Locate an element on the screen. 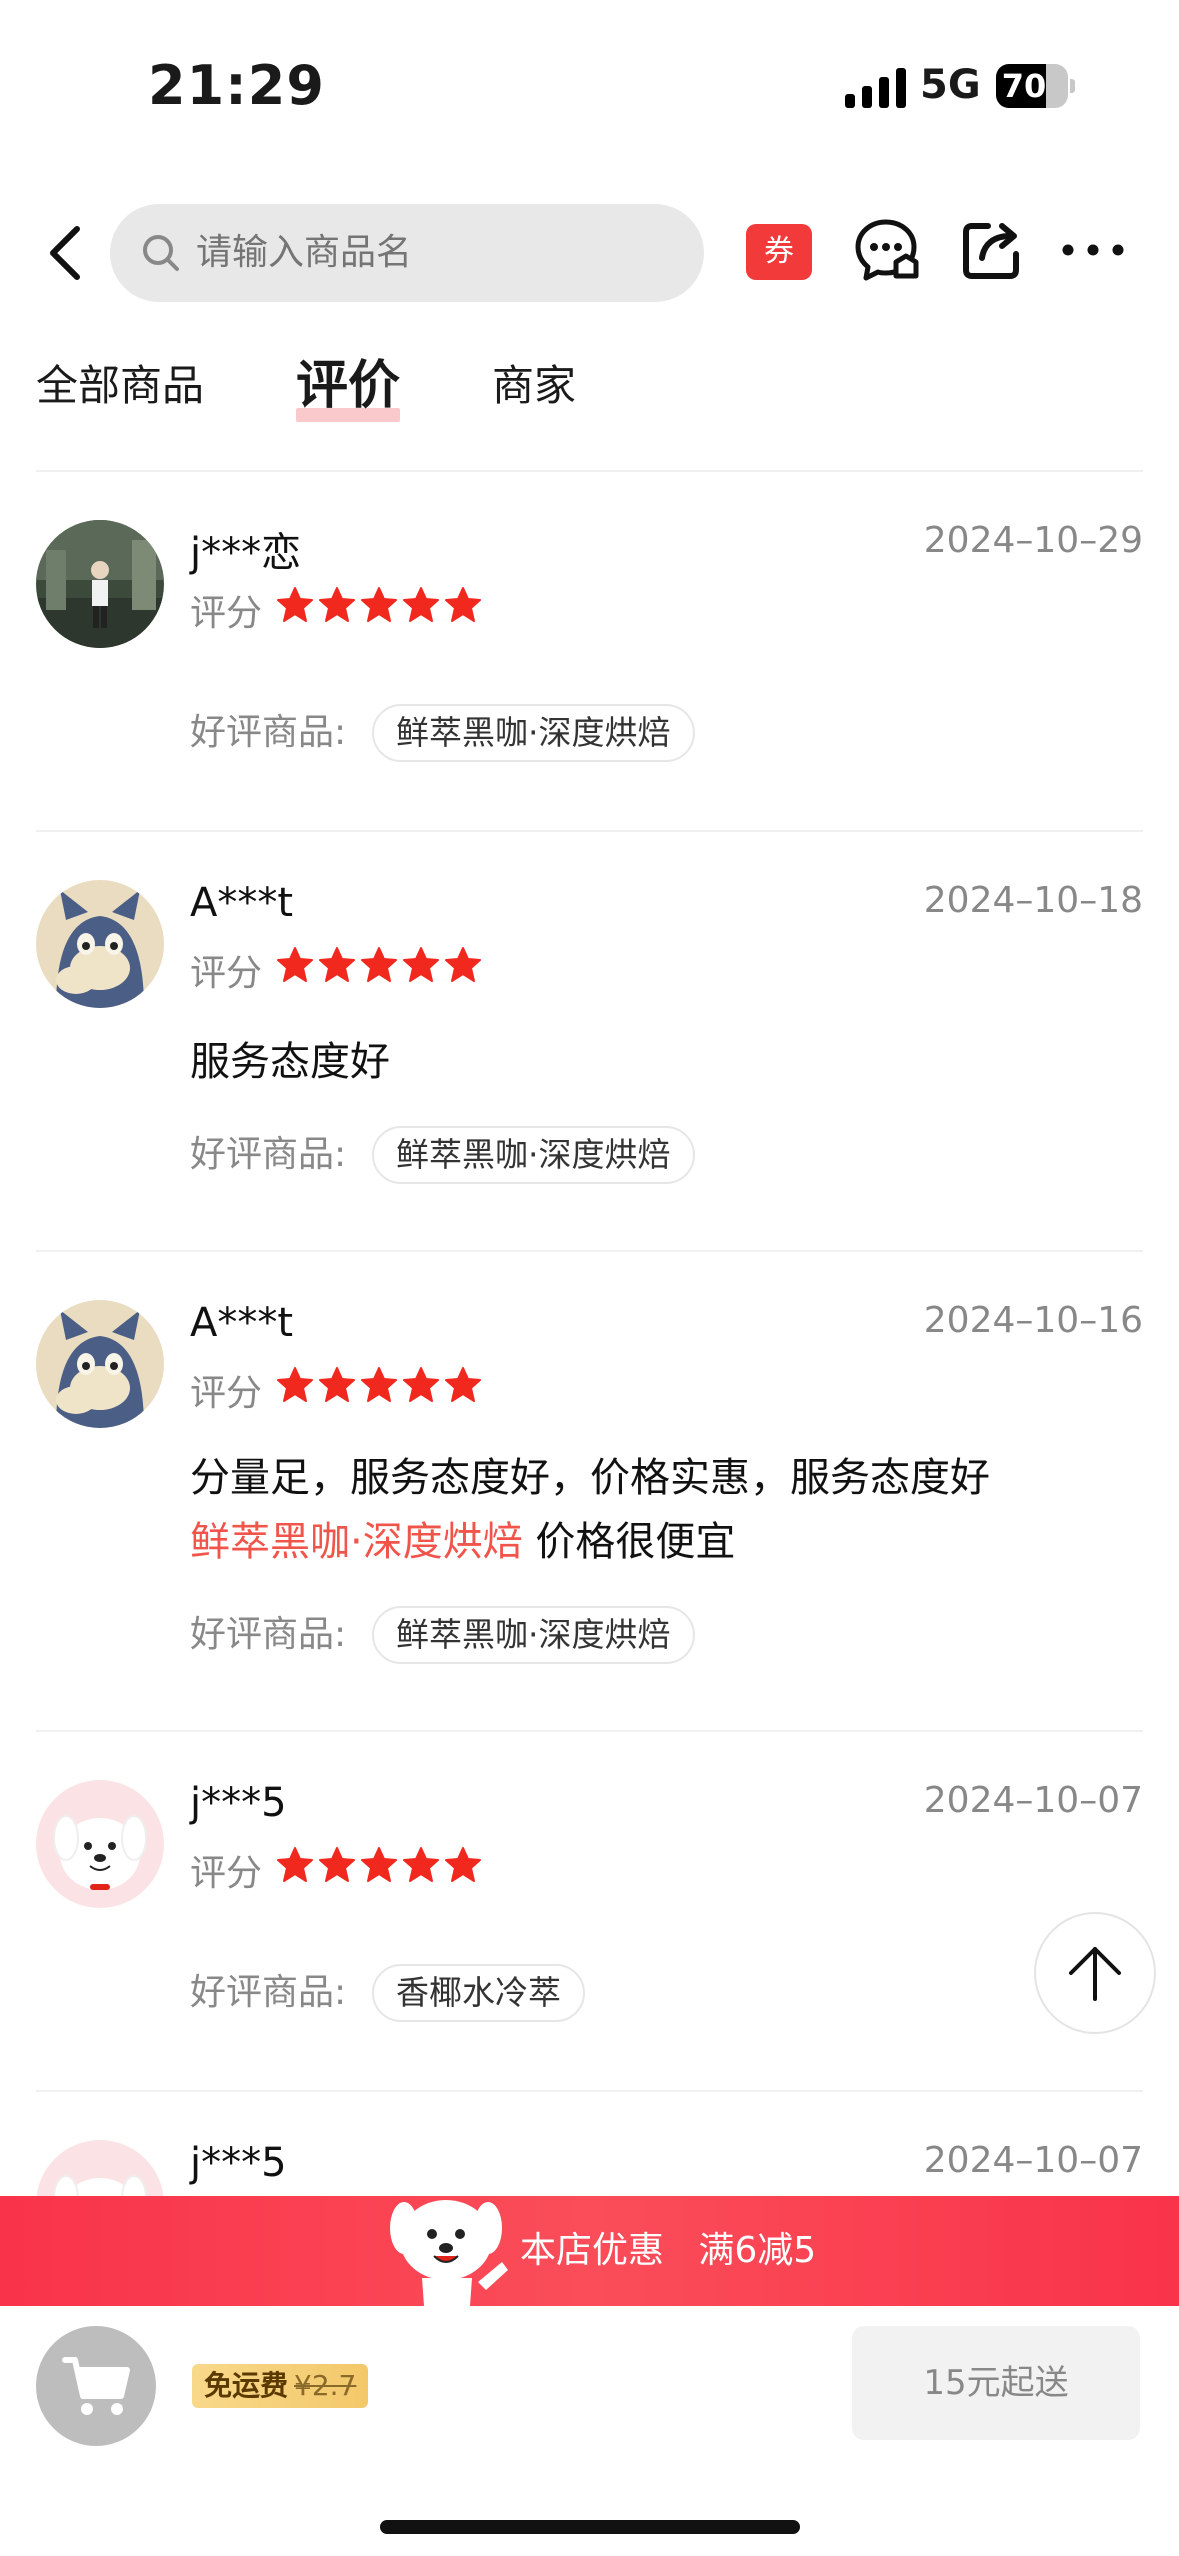 Image resolution: width=1179 pixels, height=2556 pixels. cart-icon is located at coordinates (96, 2386).